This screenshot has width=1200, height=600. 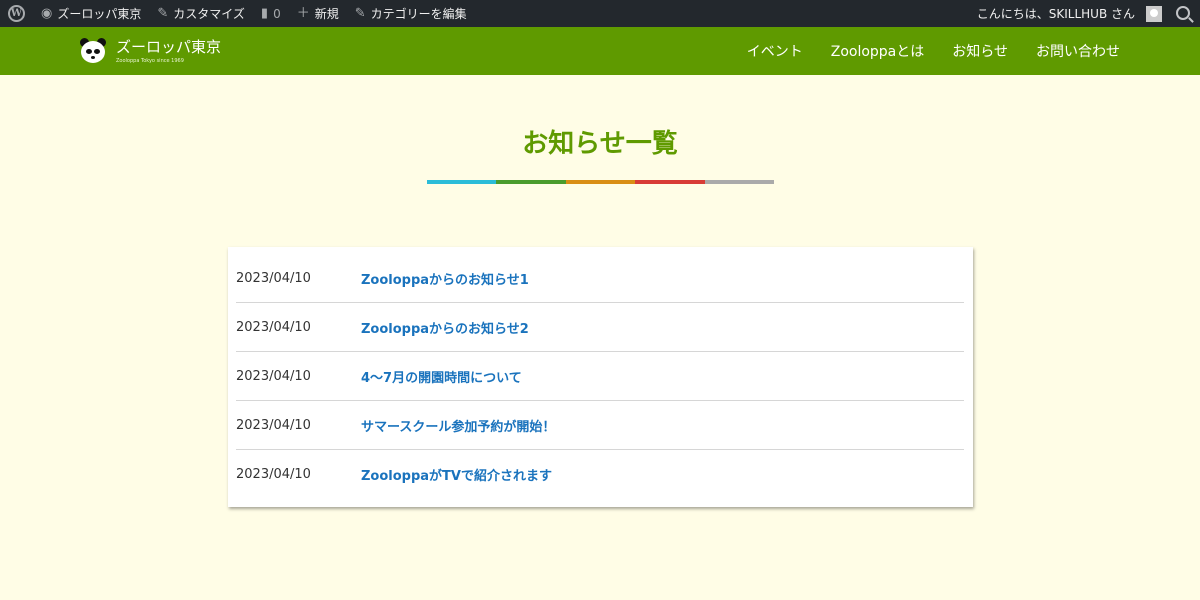 I want to click on customize-link: ✎ カスタマイズ, so click(x=201, y=13).